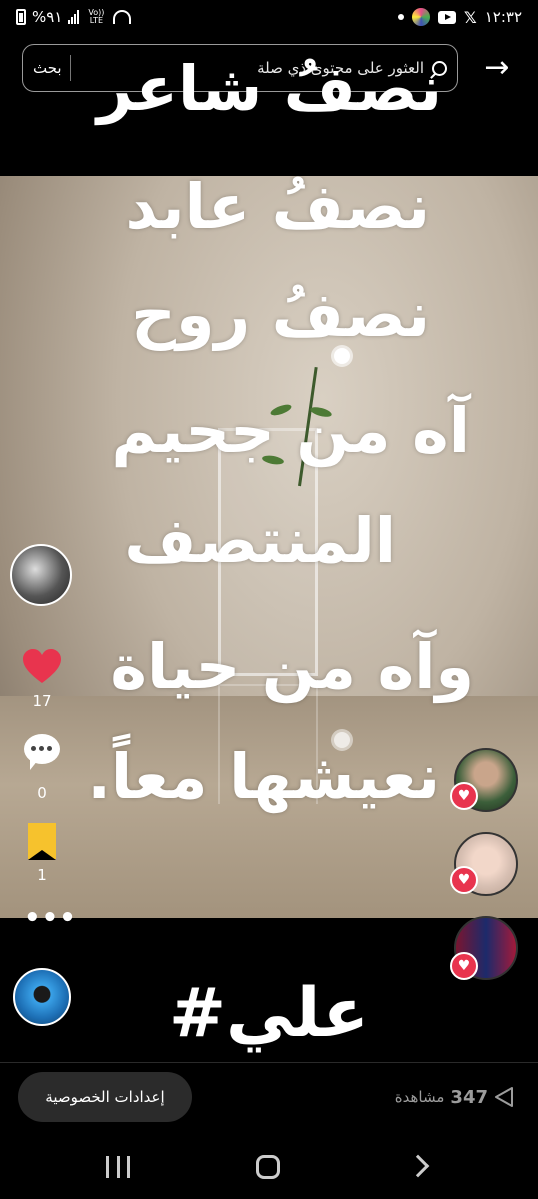 The height and width of the screenshot is (1199, 538). What do you see at coordinates (41, 575) in the screenshot?
I see `author-avatar` at bounding box center [41, 575].